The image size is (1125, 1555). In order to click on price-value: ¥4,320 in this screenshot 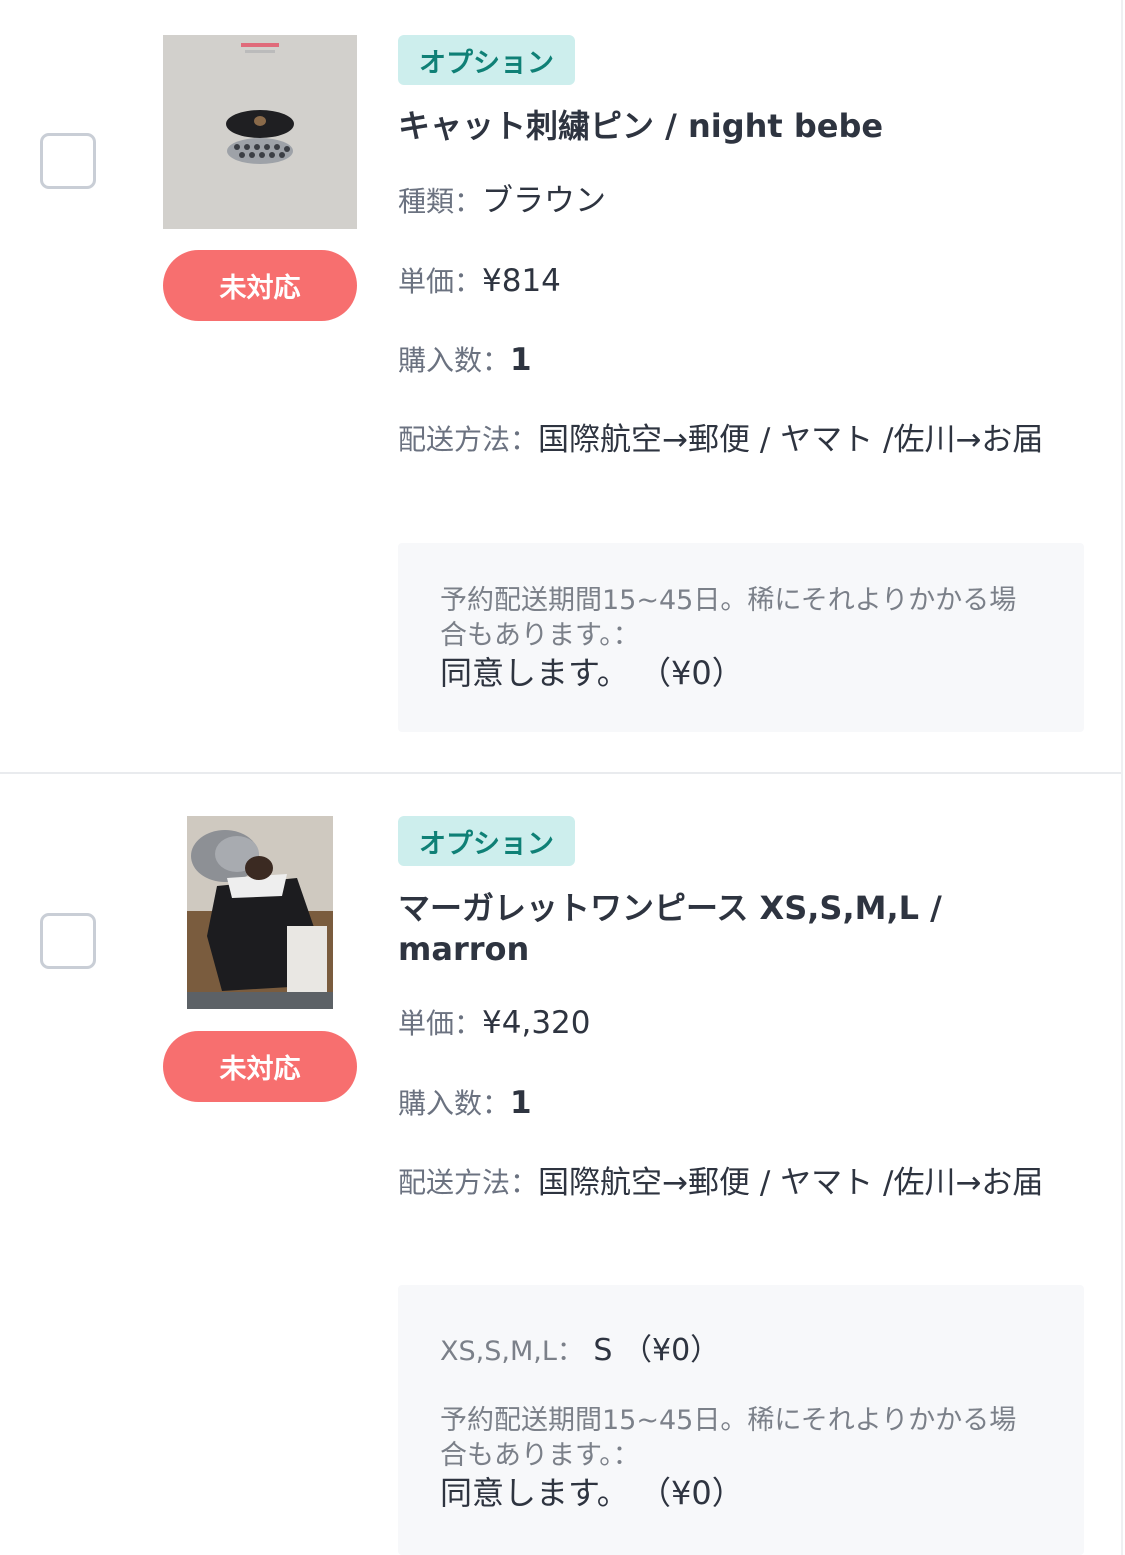, I will do `click(536, 1023)`.